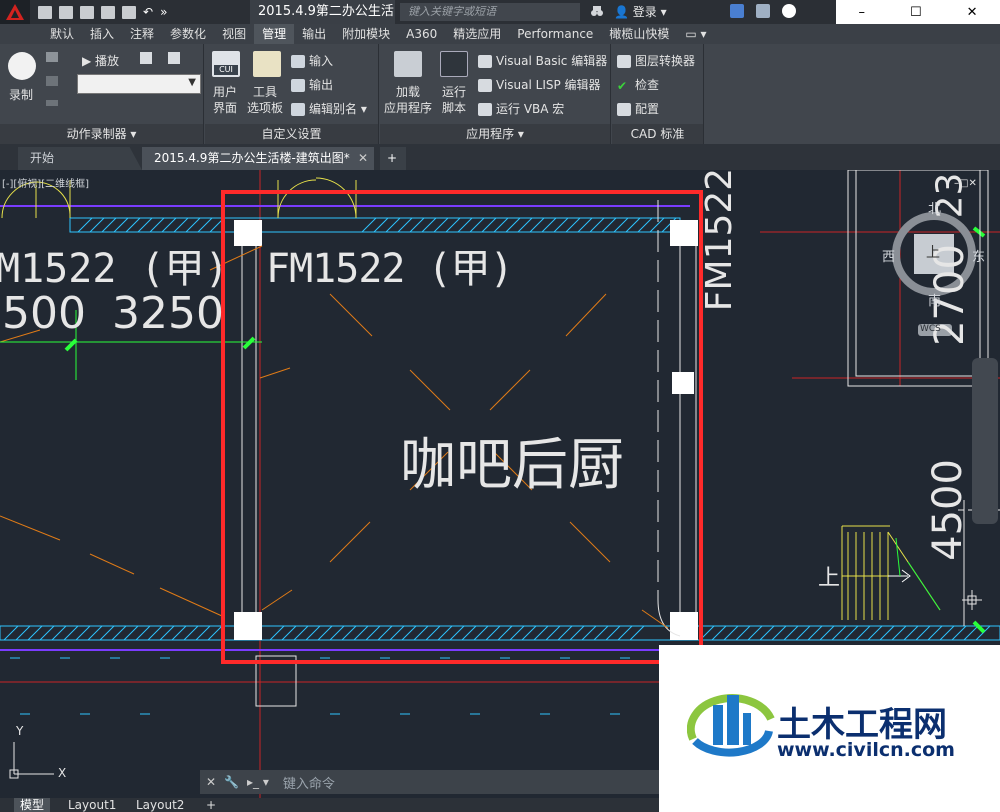 This screenshot has width=1000, height=812. What do you see at coordinates (146, 58) in the screenshot?
I see `preferences-icon` at bounding box center [146, 58].